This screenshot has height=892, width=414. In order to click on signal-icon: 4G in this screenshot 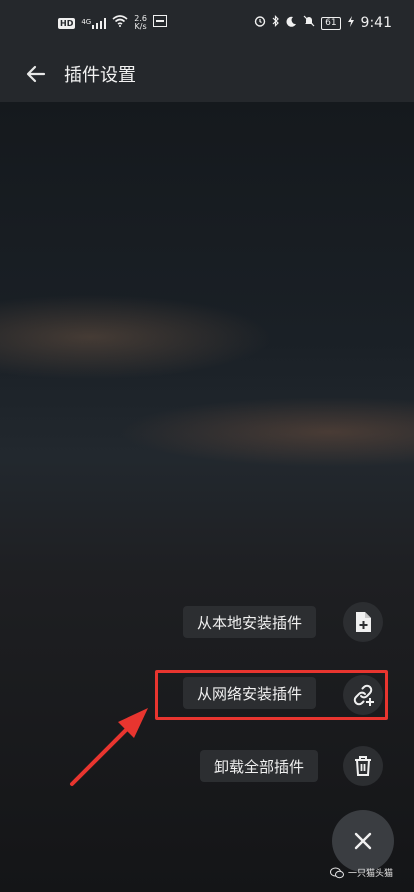, I will do `click(94, 23)`.